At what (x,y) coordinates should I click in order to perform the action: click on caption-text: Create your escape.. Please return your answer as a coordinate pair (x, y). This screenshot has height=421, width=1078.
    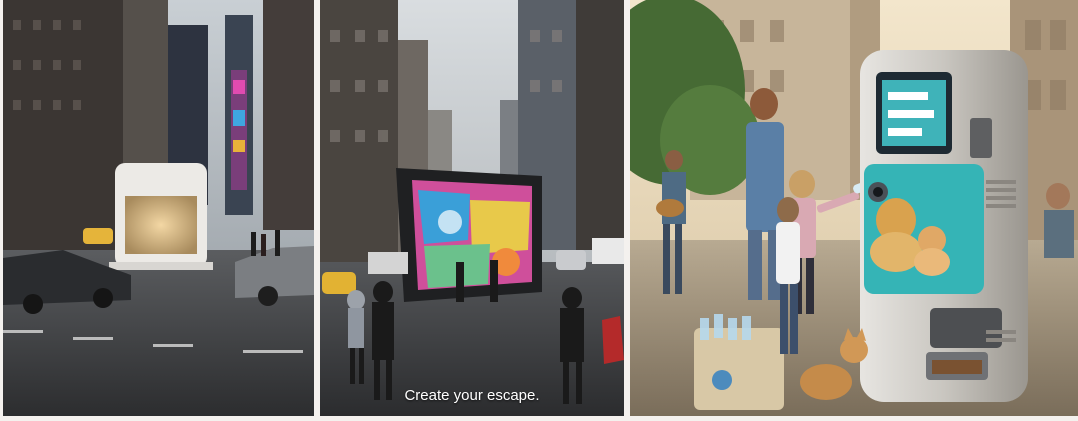
    Looking at the image, I should click on (472, 395).